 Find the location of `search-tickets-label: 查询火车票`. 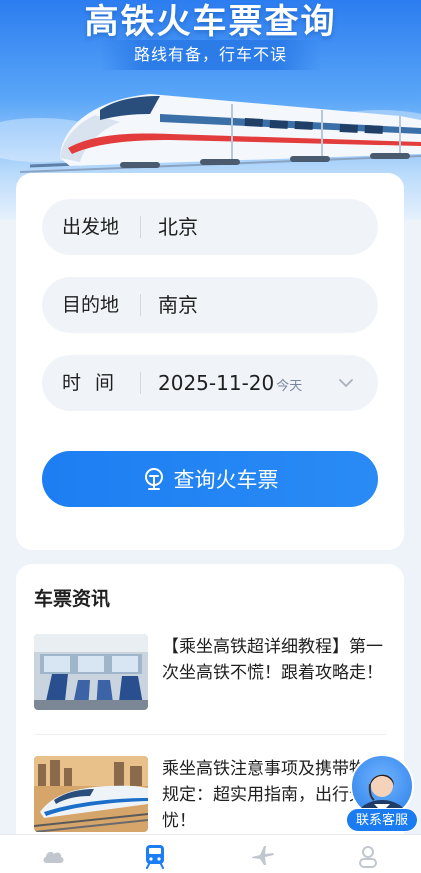

search-tickets-label: 查询火车票 is located at coordinates (226, 480).